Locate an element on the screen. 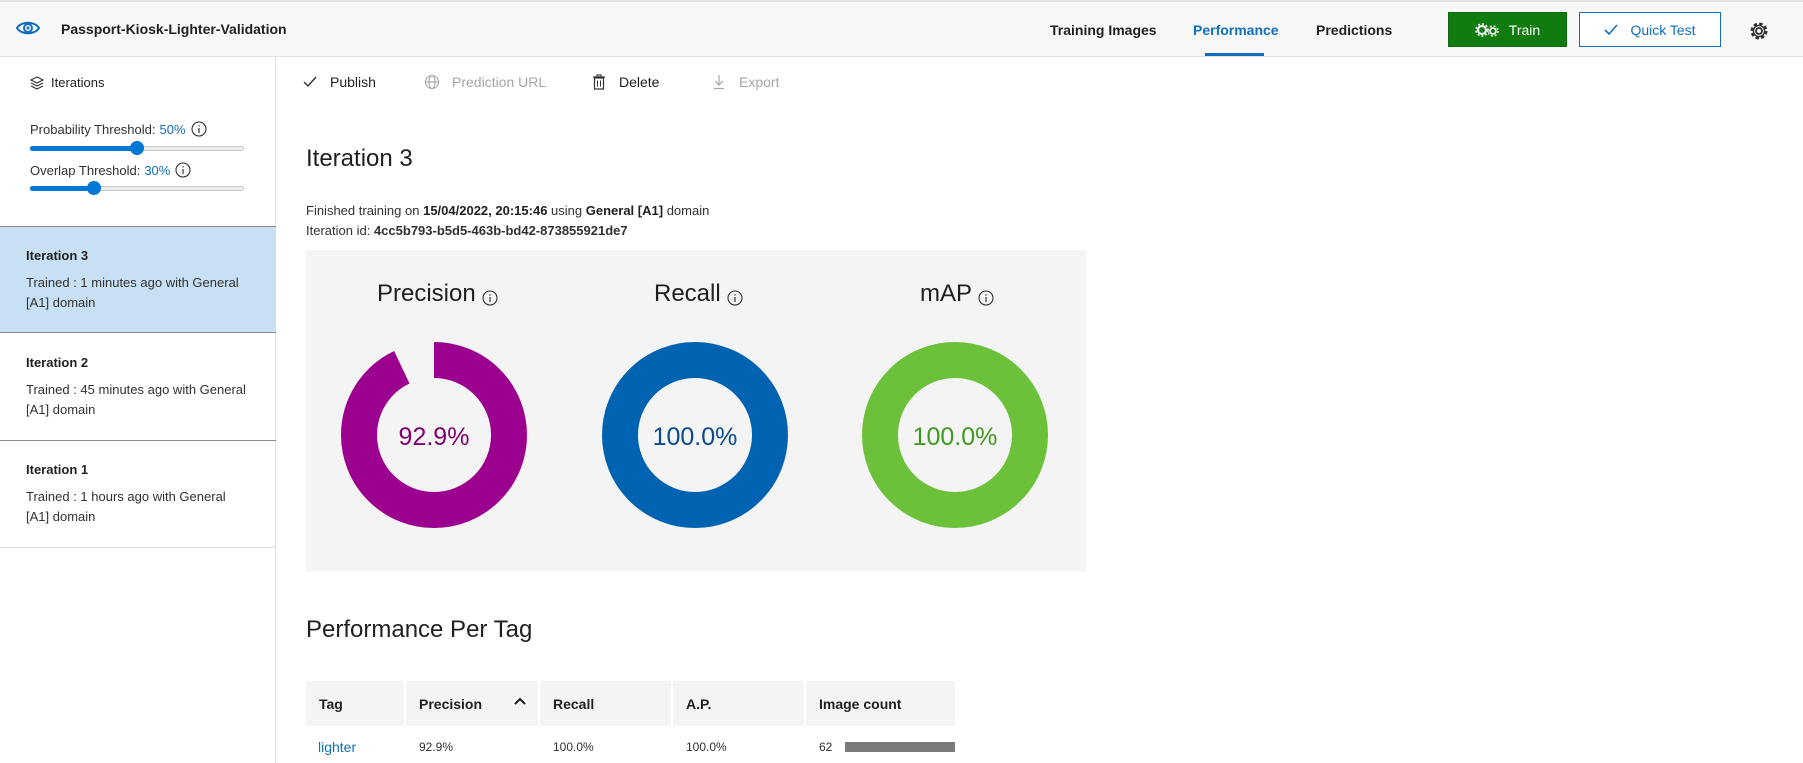 The image size is (1803, 763). iterations-header: Iterations is located at coordinates (67, 82).